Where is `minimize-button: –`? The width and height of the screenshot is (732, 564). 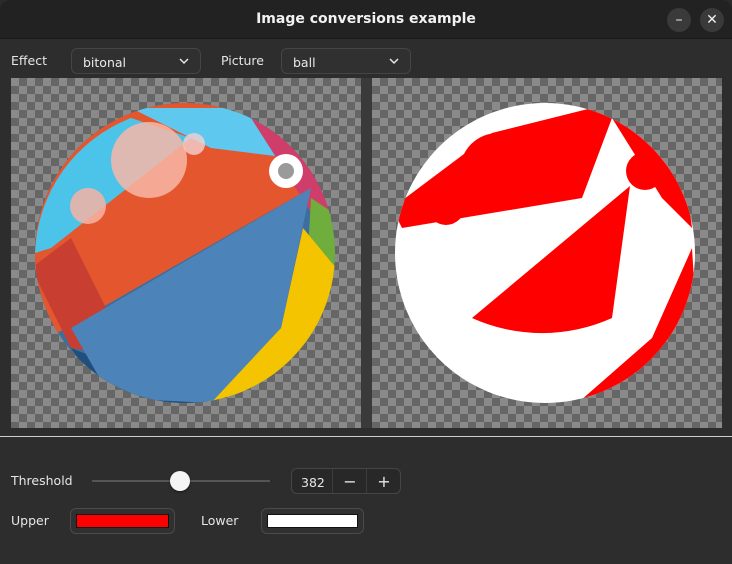 minimize-button: – is located at coordinates (679, 20).